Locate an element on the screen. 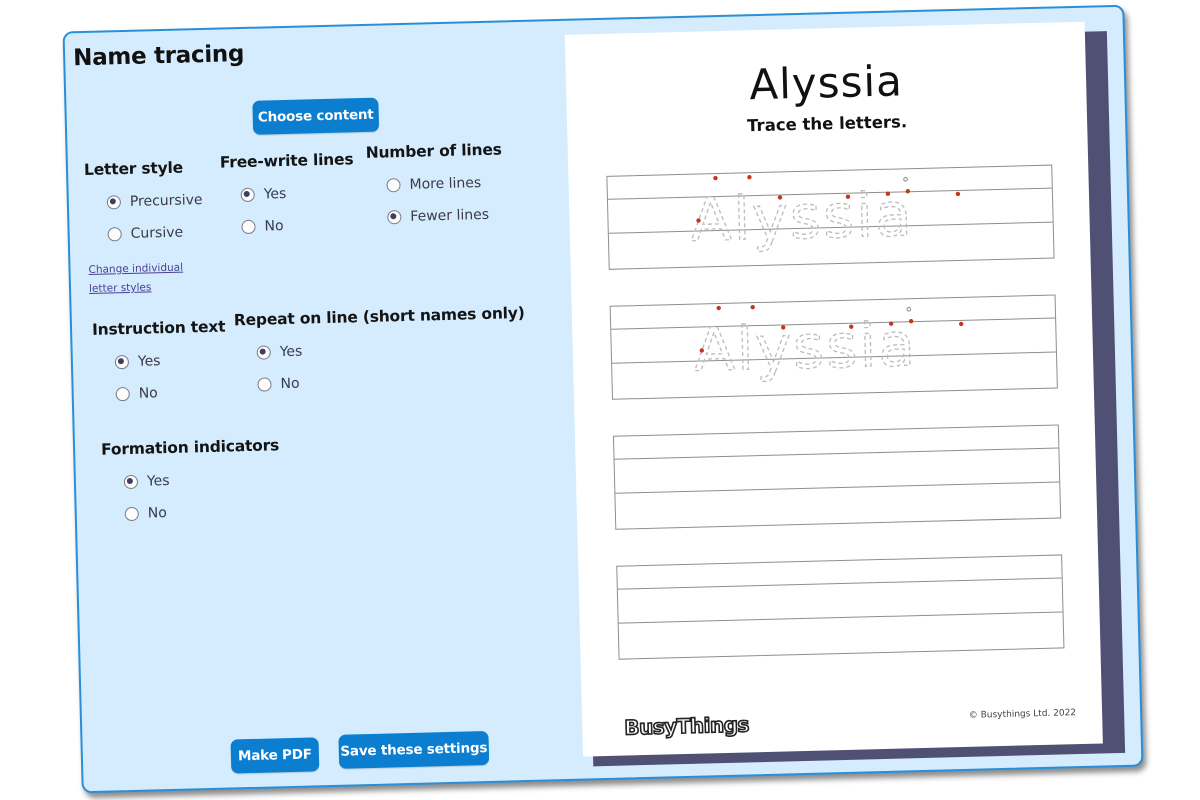  formation-yes-radio: Yes is located at coordinates (146, 481).